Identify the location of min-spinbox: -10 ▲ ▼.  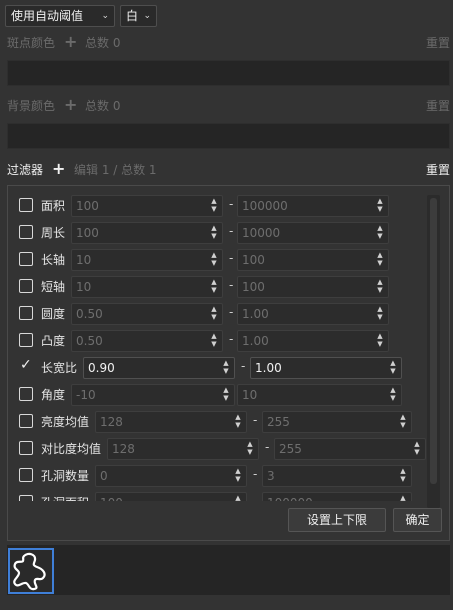
(153, 395).